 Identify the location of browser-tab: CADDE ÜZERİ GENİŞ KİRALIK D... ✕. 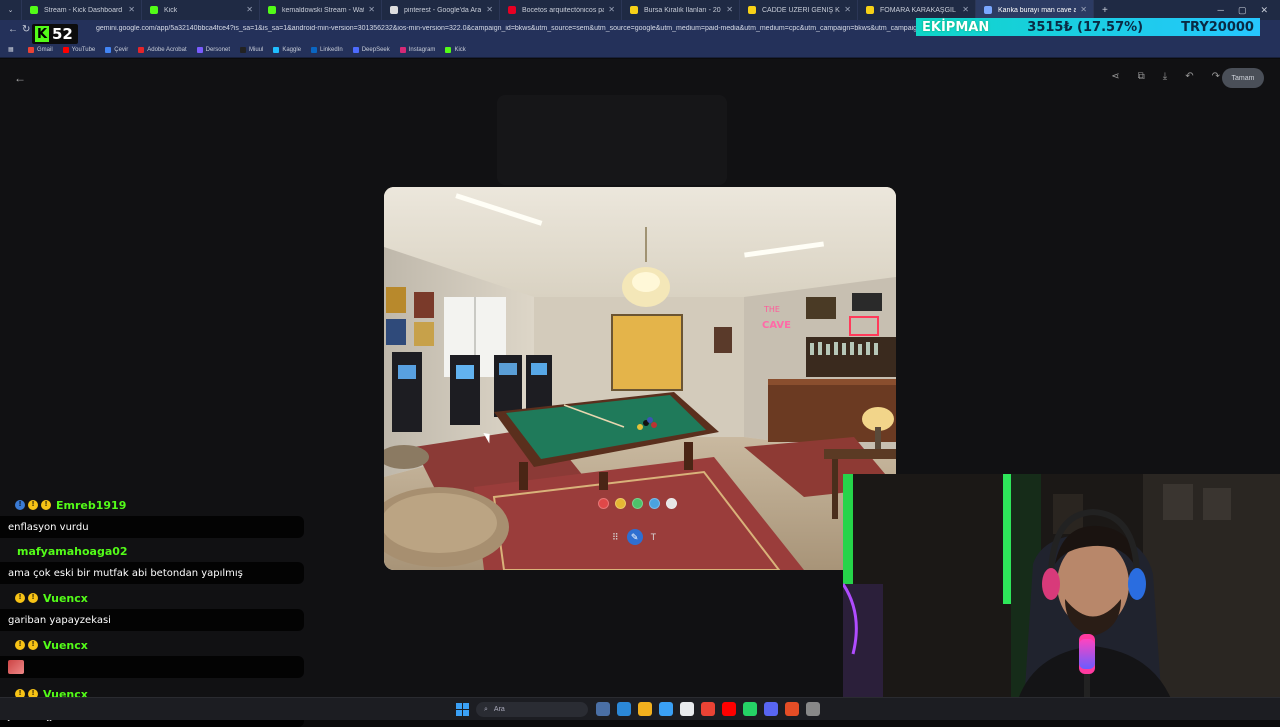
(799, 10).